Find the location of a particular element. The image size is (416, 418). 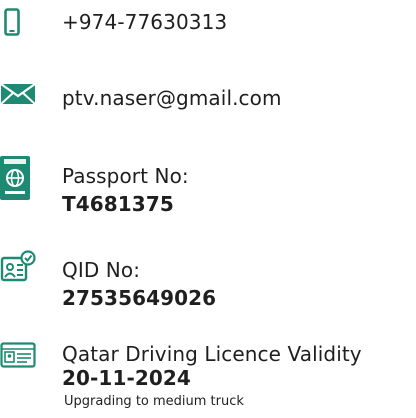

passport-icon is located at coordinates (15, 178).